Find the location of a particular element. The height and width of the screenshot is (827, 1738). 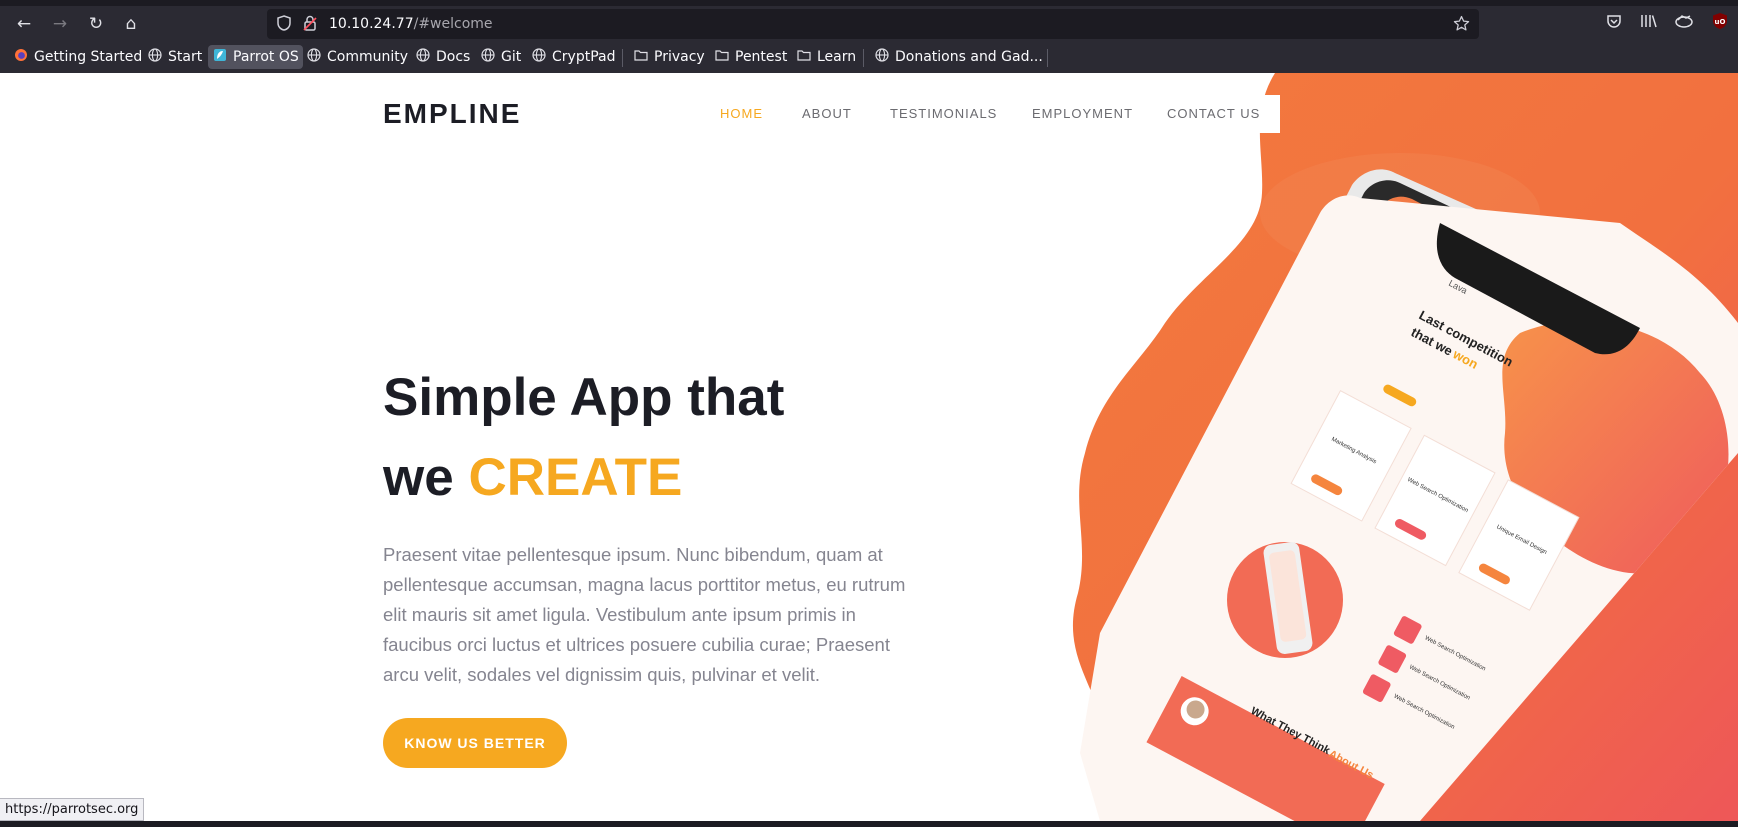

link-status-bar: https://parrotsec.org is located at coordinates (72, 809).